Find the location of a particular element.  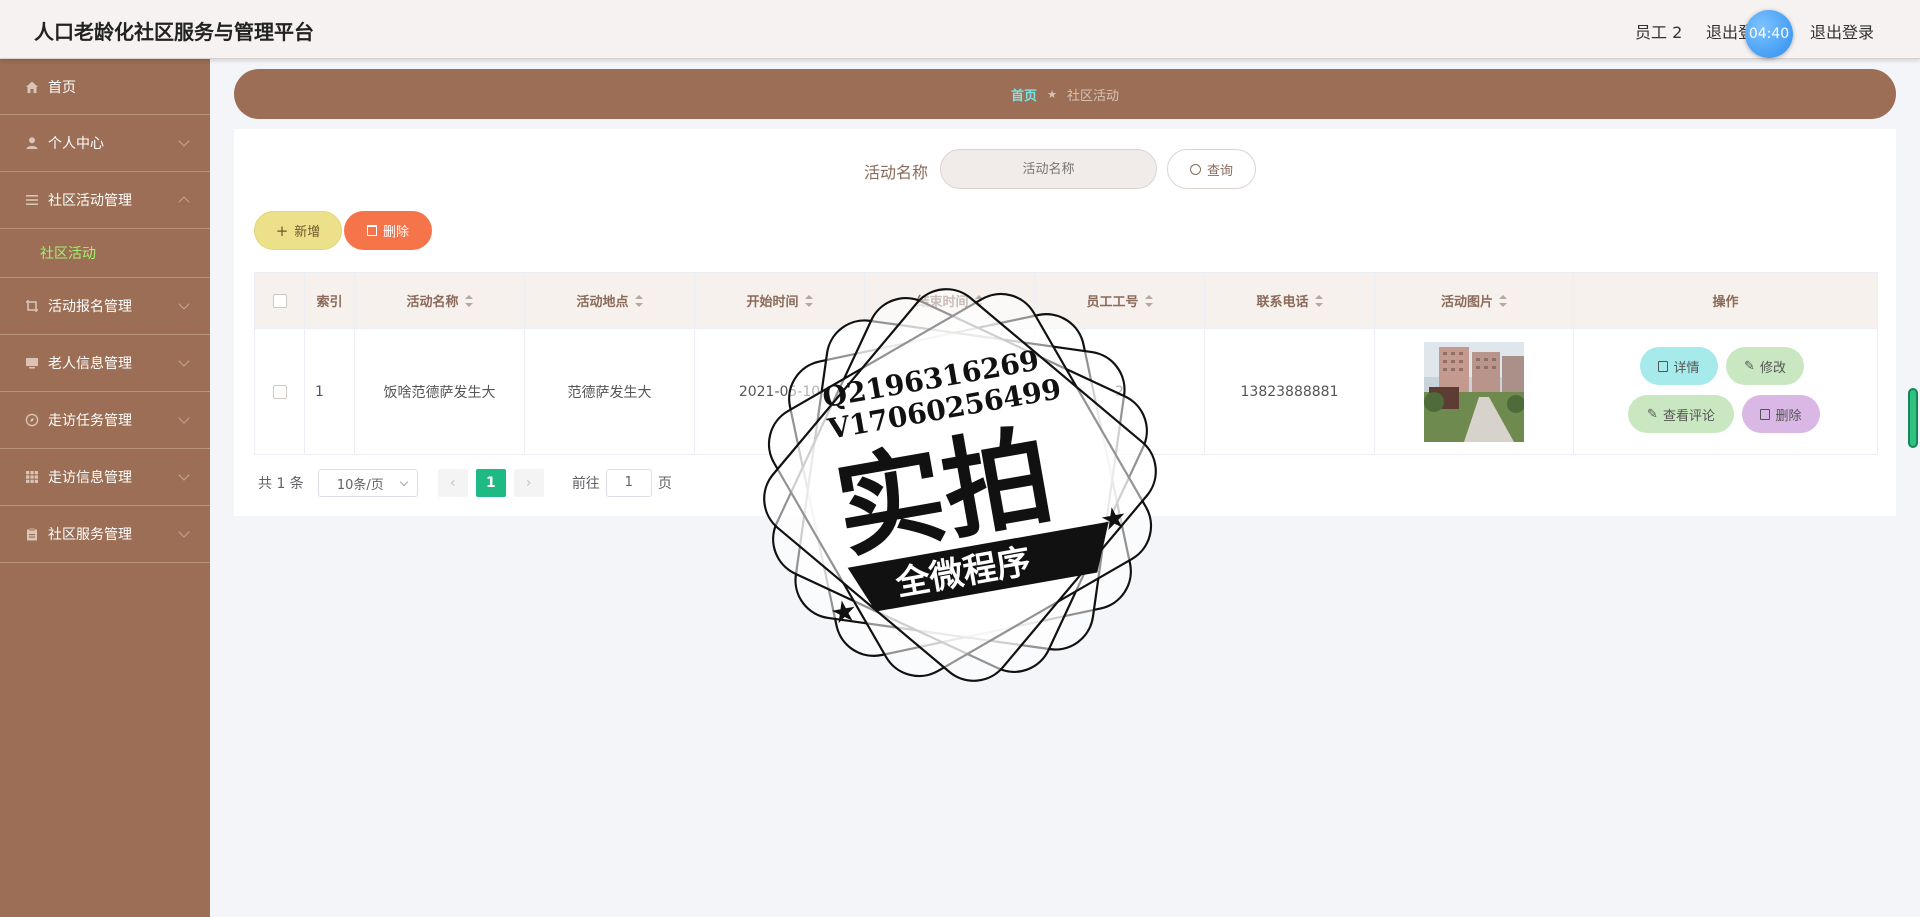

activity-image is located at coordinates (1474, 391).